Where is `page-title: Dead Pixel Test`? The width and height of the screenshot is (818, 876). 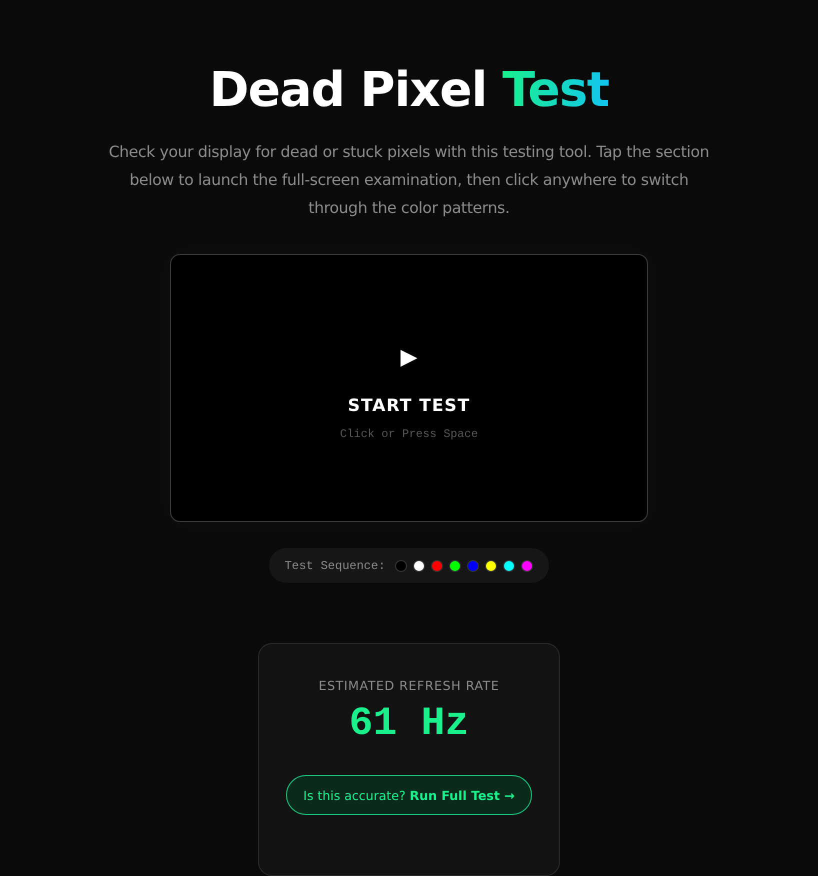
page-title: Dead Pixel Test is located at coordinates (409, 90).